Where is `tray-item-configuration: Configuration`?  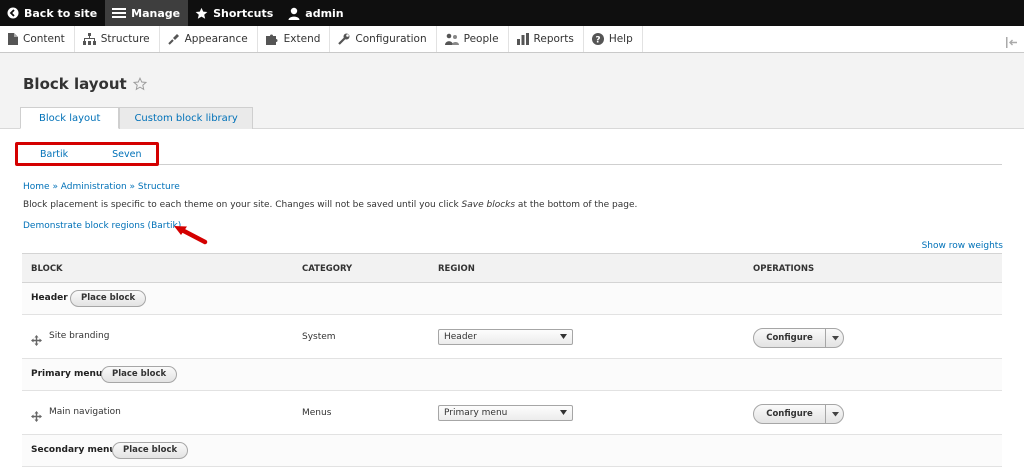
tray-item-configuration: Configuration is located at coordinates (383, 39).